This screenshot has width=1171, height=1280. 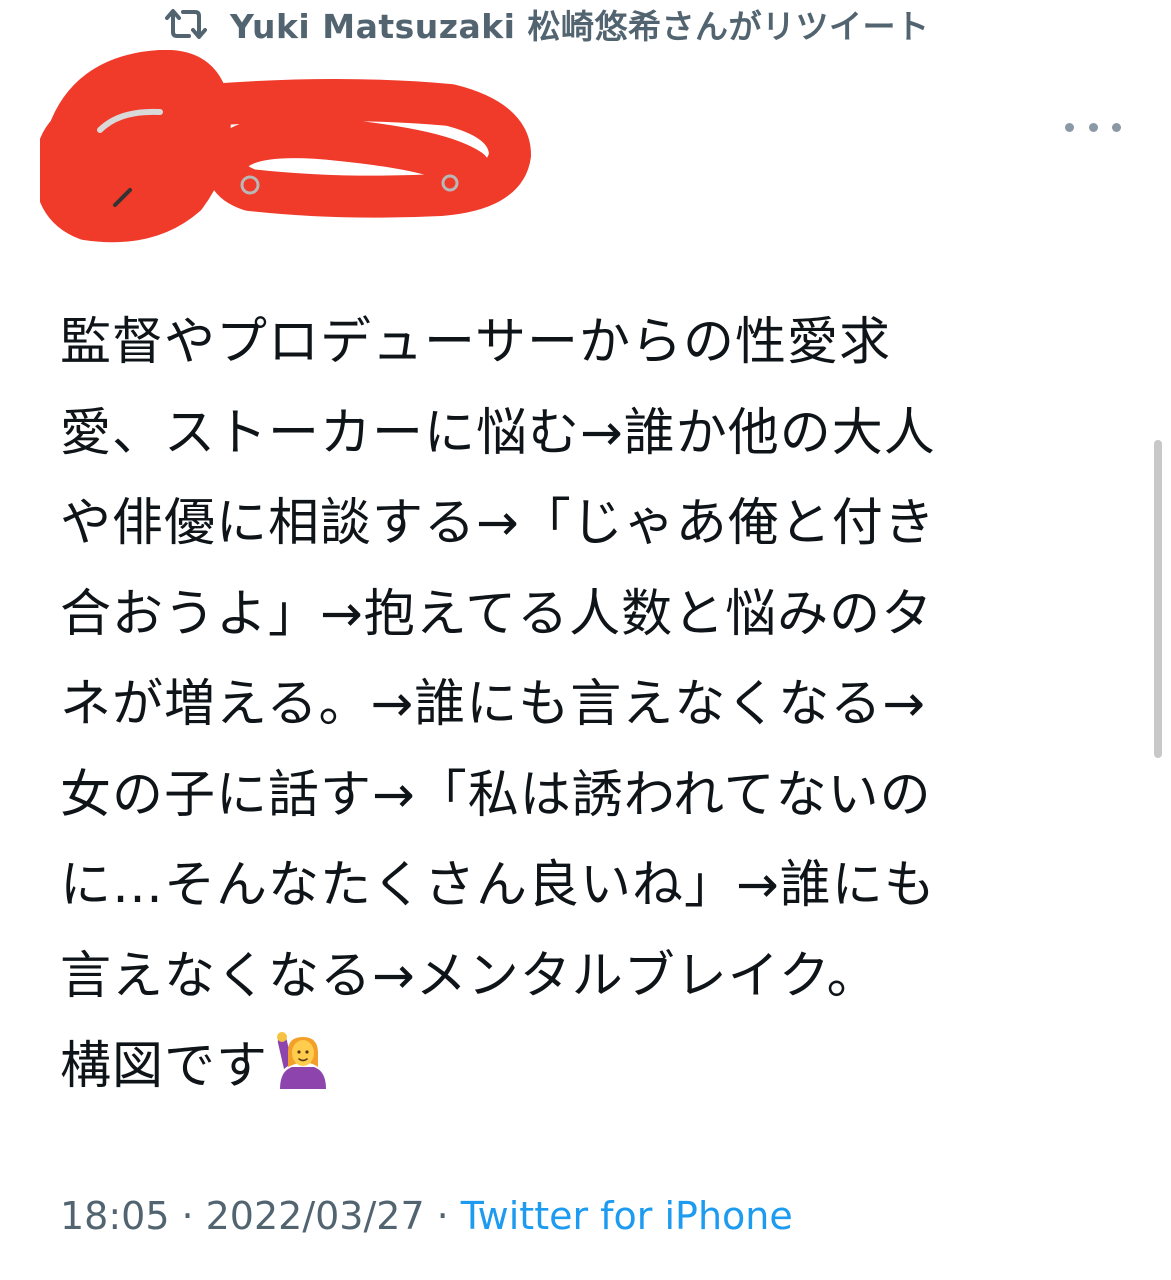 What do you see at coordinates (186, 24) in the screenshot?
I see `retweet-icon` at bounding box center [186, 24].